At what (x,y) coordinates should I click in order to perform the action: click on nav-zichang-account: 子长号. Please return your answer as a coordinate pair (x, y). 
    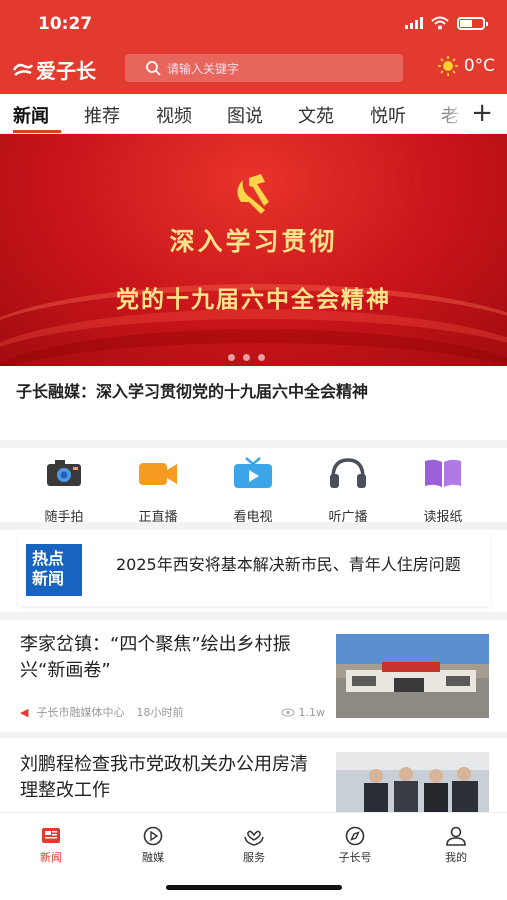
    Looking at the image, I should click on (355, 845).